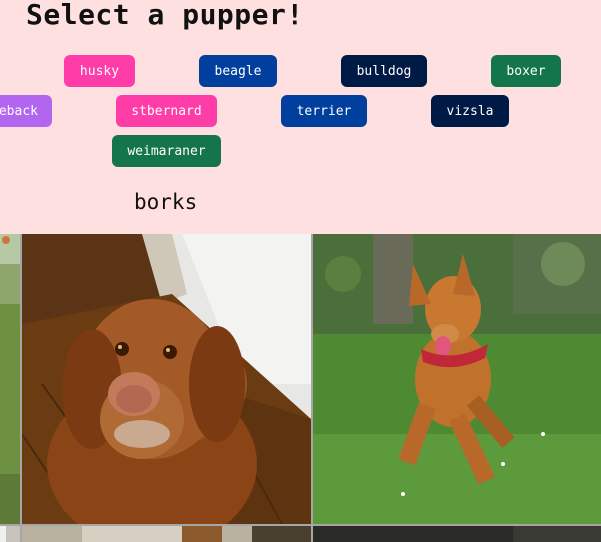 This screenshot has height=542, width=601. Describe the element at coordinates (10, 379) in the screenshot. I see `dog-photo-edge-left` at that location.